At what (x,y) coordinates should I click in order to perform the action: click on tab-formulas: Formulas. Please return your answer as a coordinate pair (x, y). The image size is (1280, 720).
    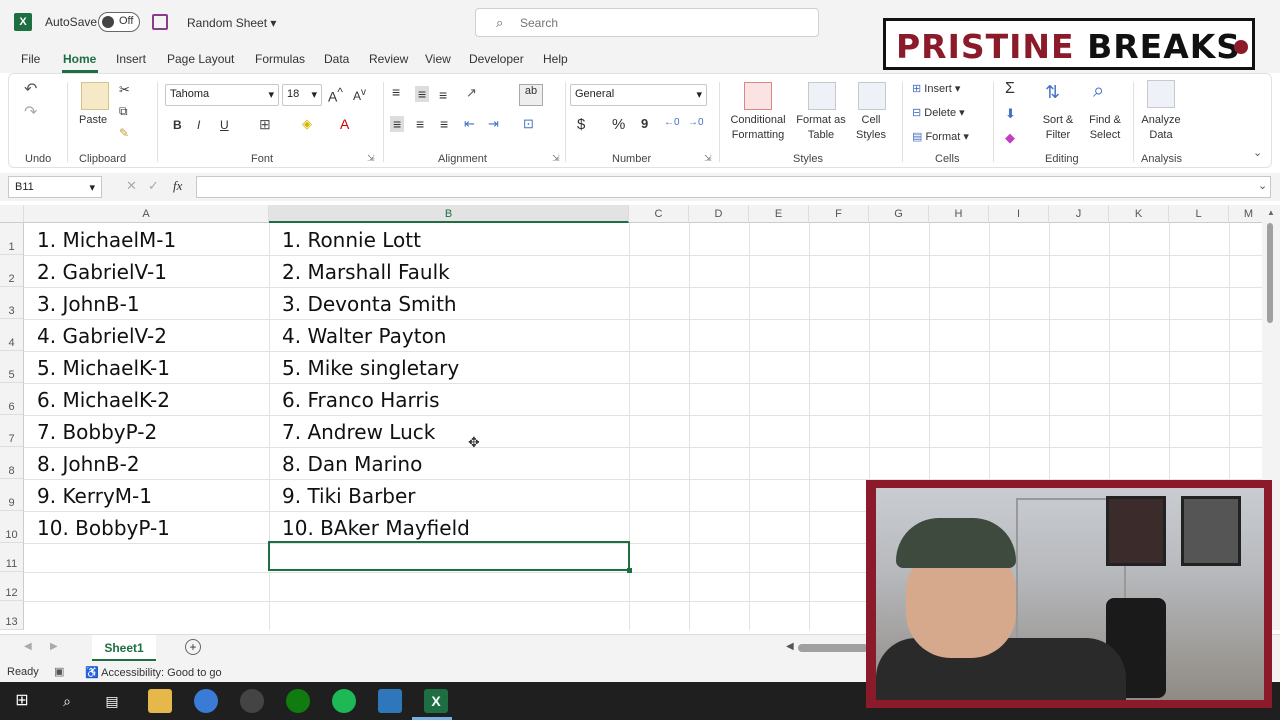
    Looking at the image, I should click on (280, 59).